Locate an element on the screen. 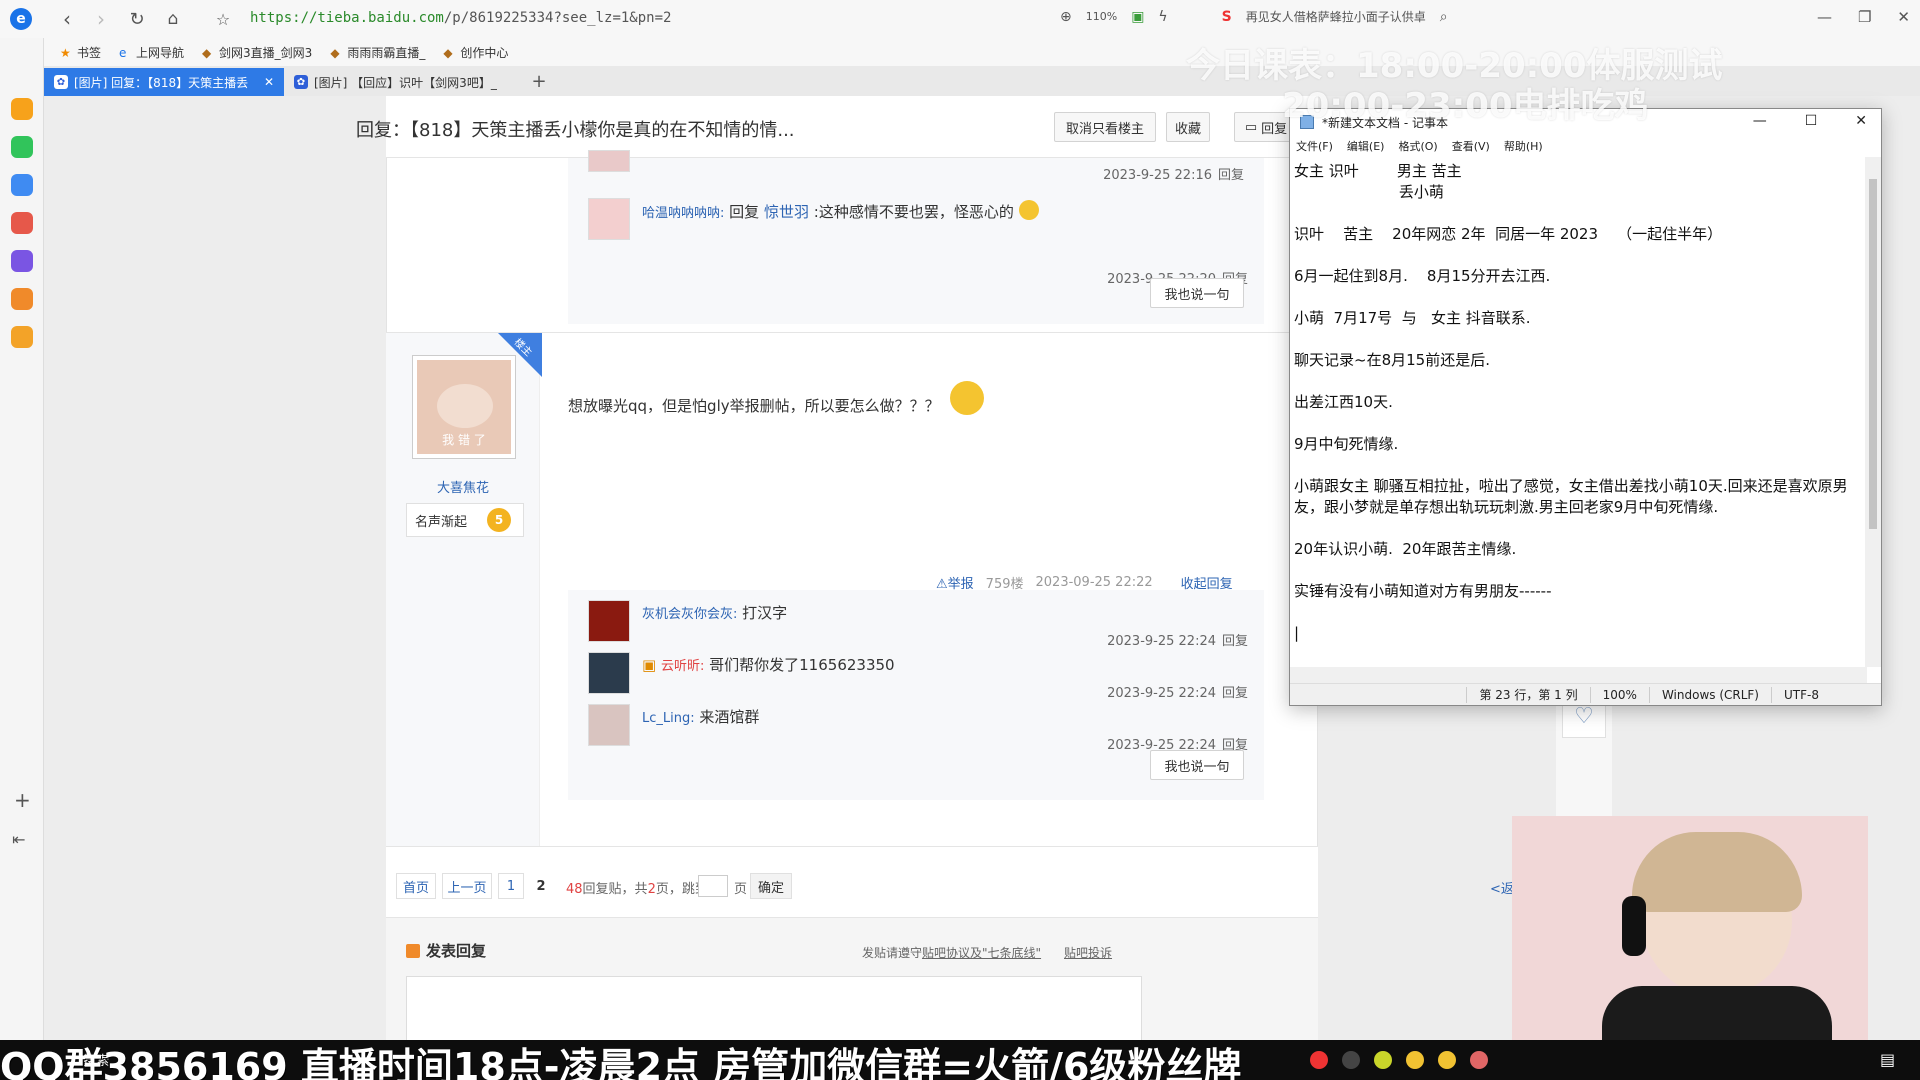 This screenshot has height=1080, width=1920. notepad-line: 出差江西10天. is located at coordinates (1343, 402).